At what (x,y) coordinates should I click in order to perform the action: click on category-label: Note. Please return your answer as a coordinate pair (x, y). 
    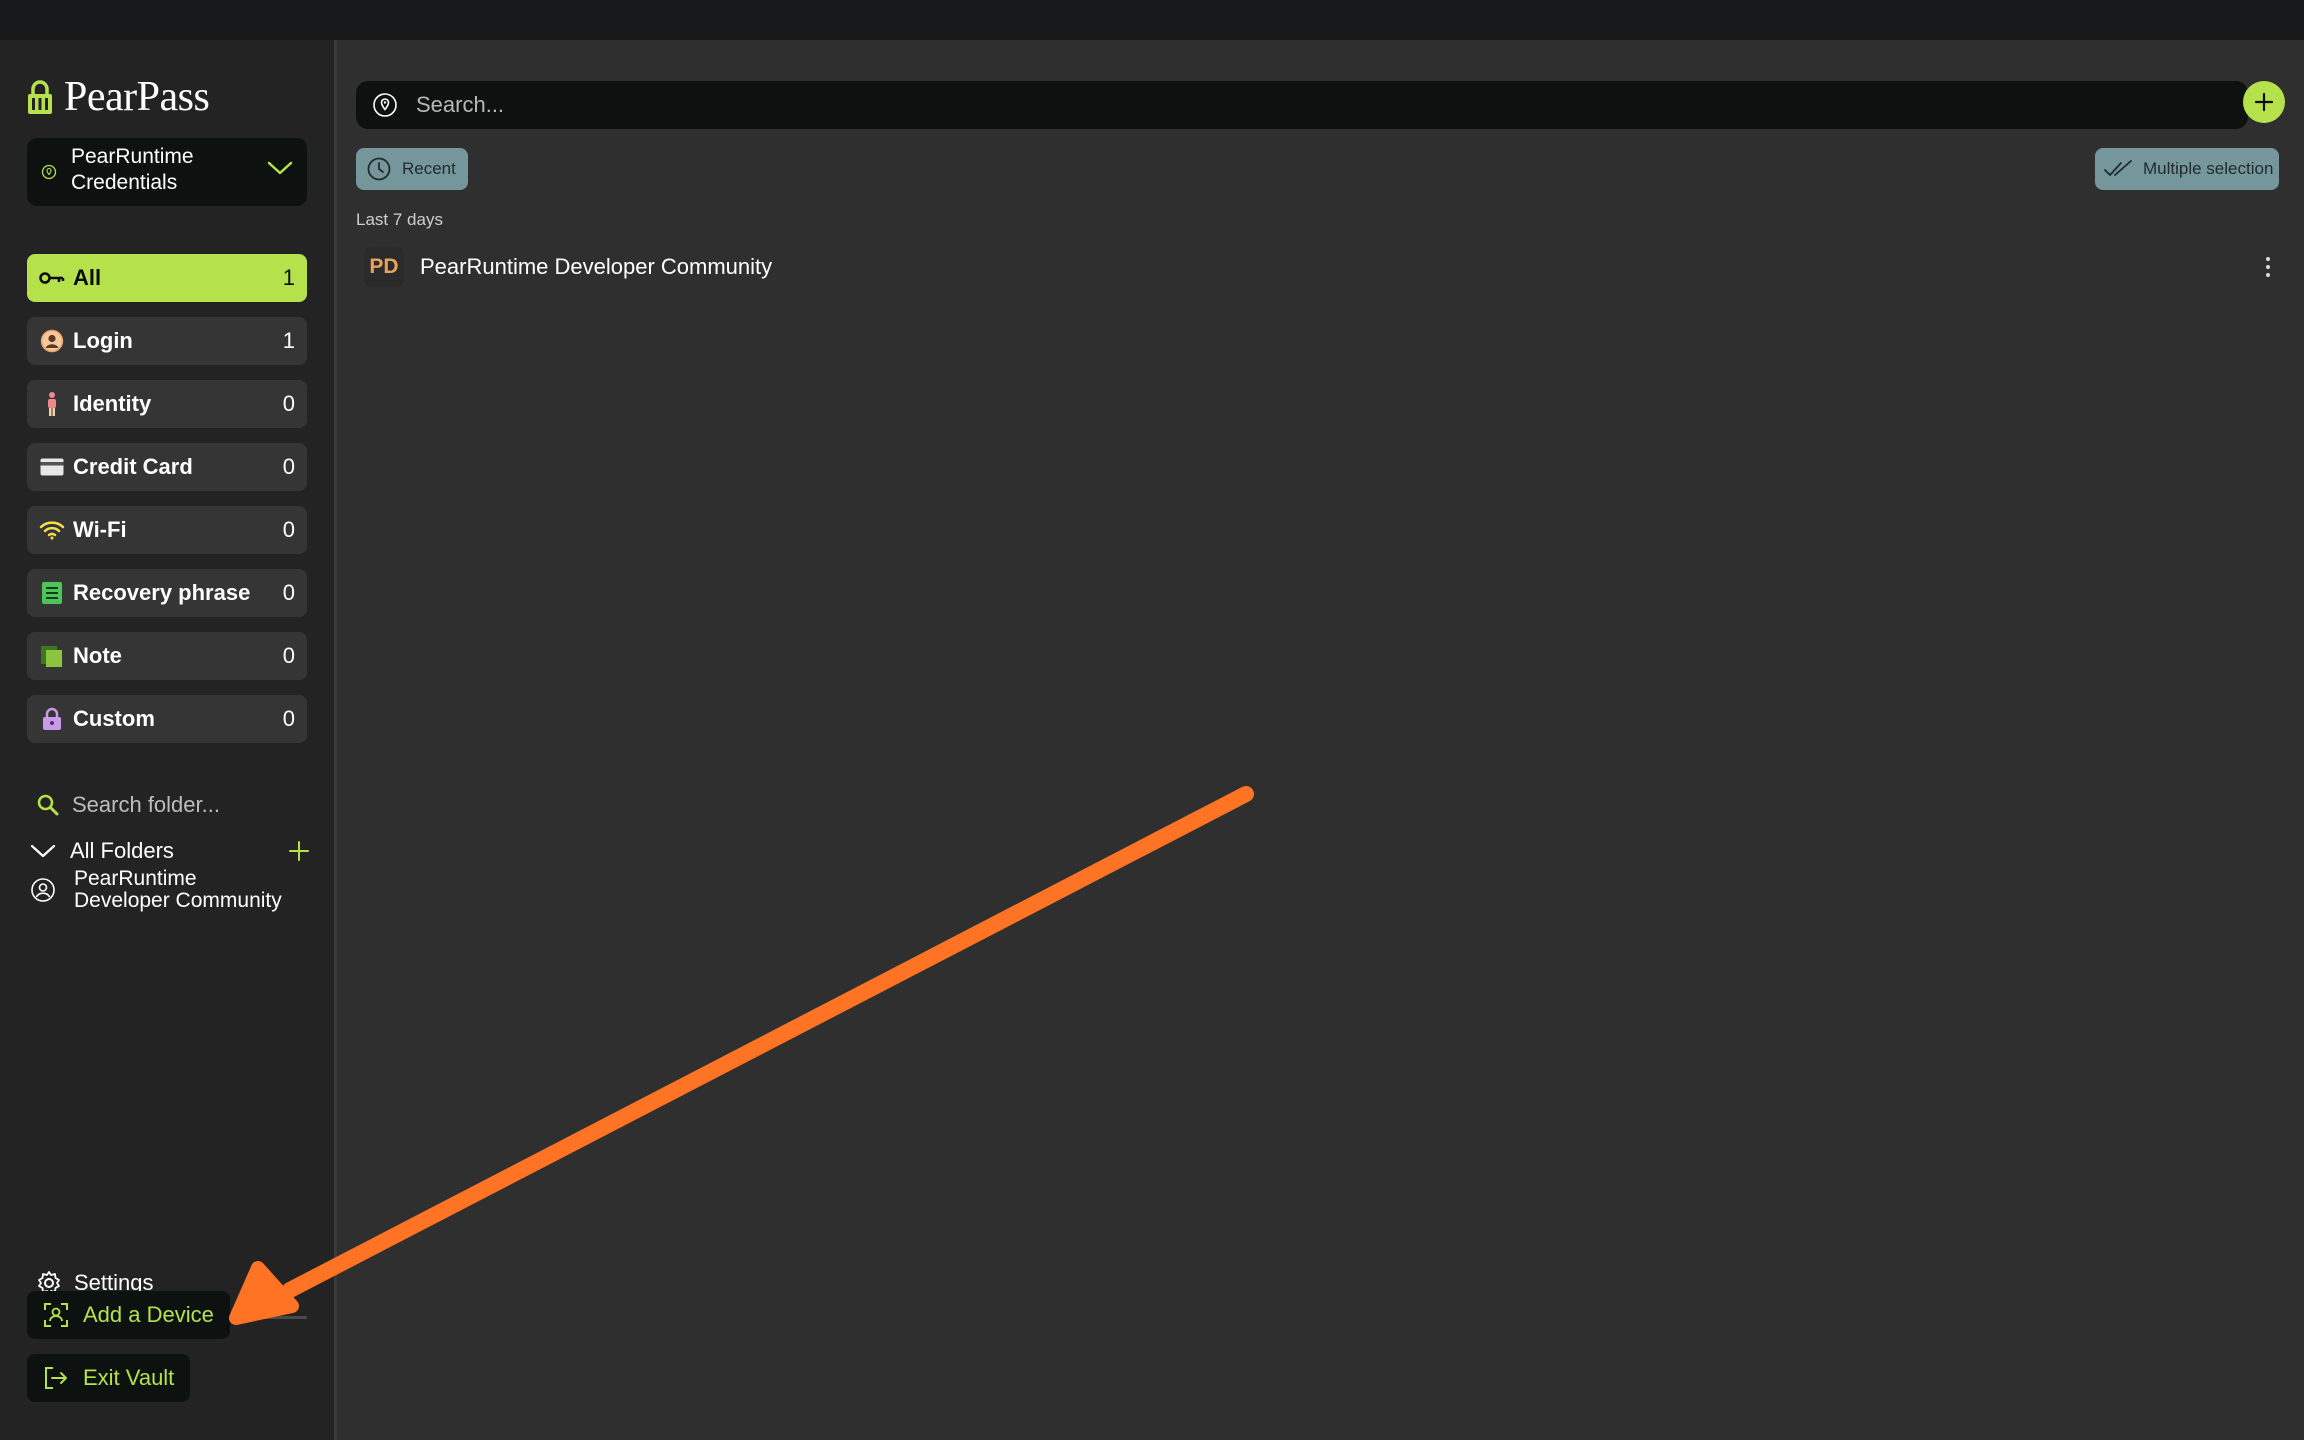
    Looking at the image, I should click on (97, 655).